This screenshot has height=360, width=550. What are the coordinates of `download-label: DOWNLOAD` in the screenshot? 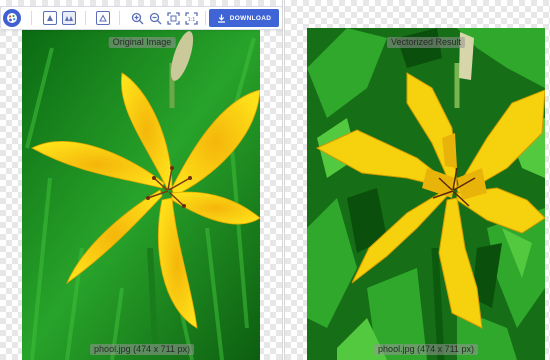 It's located at (250, 18).